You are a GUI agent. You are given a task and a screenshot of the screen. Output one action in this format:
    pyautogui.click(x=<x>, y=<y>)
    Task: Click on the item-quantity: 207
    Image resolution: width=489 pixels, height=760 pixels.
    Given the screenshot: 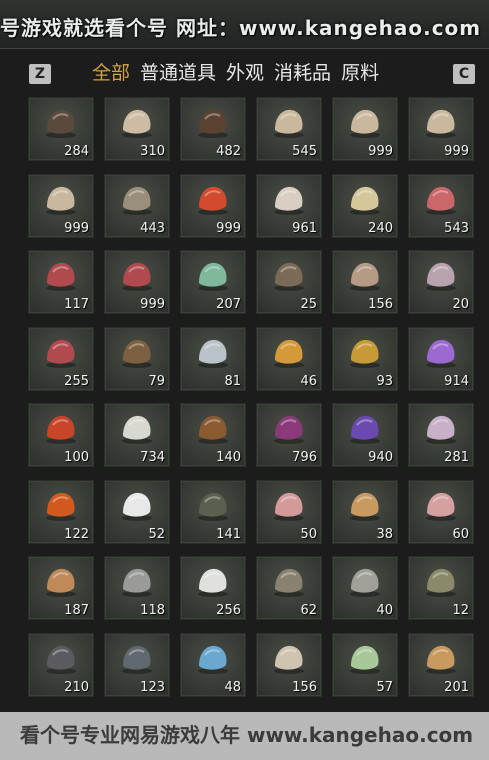 What is the action you would take?
    pyautogui.click(x=228, y=304)
    